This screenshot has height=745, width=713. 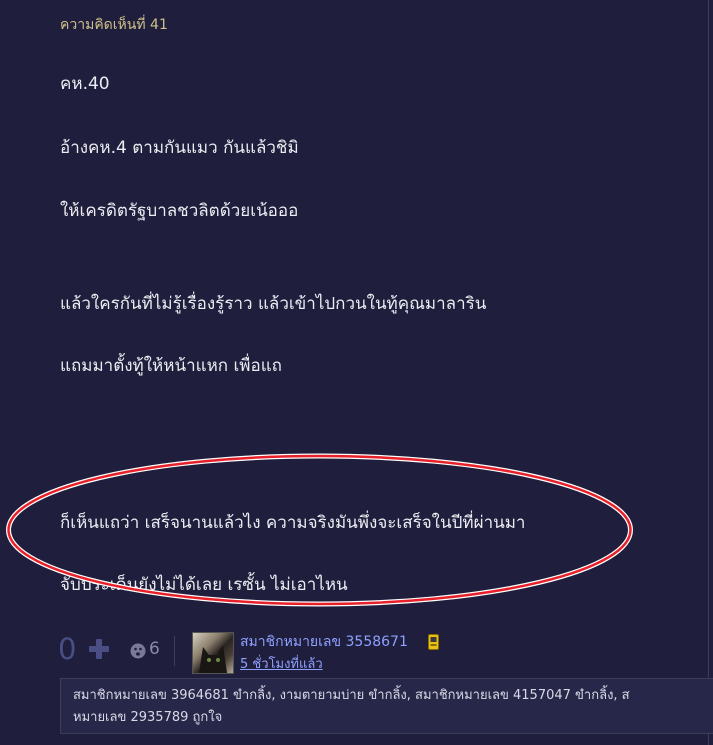 I want to click on emote-count: 6, so click(x=154, y=649).